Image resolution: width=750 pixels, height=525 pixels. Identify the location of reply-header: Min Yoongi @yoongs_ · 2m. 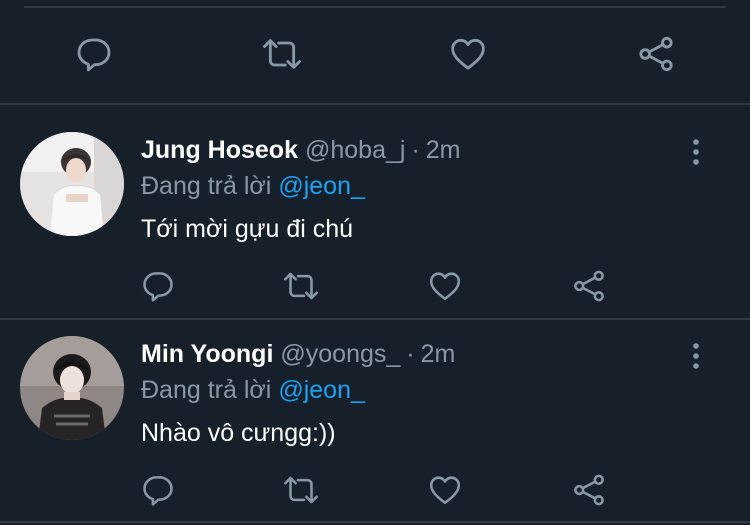
(298, 354).